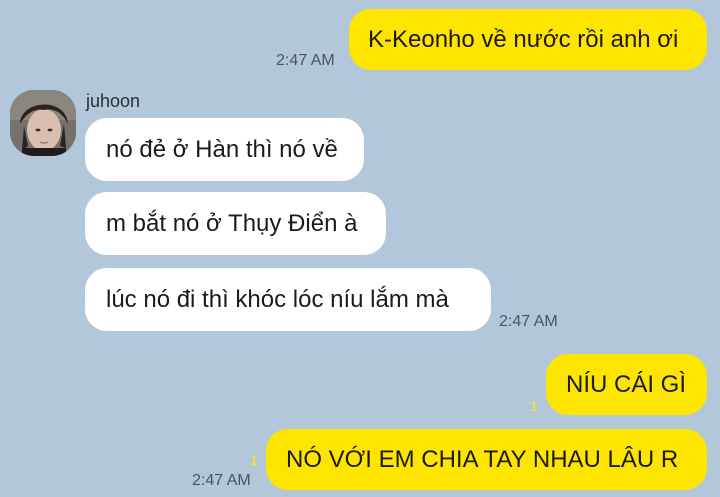  I want to click on message-text: nó đẻ ở Hàn thì nó về, so click(222, 149).